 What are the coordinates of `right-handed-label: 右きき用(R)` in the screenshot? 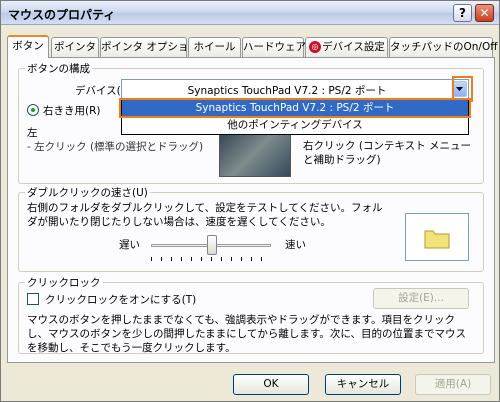 It's located at (72, 111).